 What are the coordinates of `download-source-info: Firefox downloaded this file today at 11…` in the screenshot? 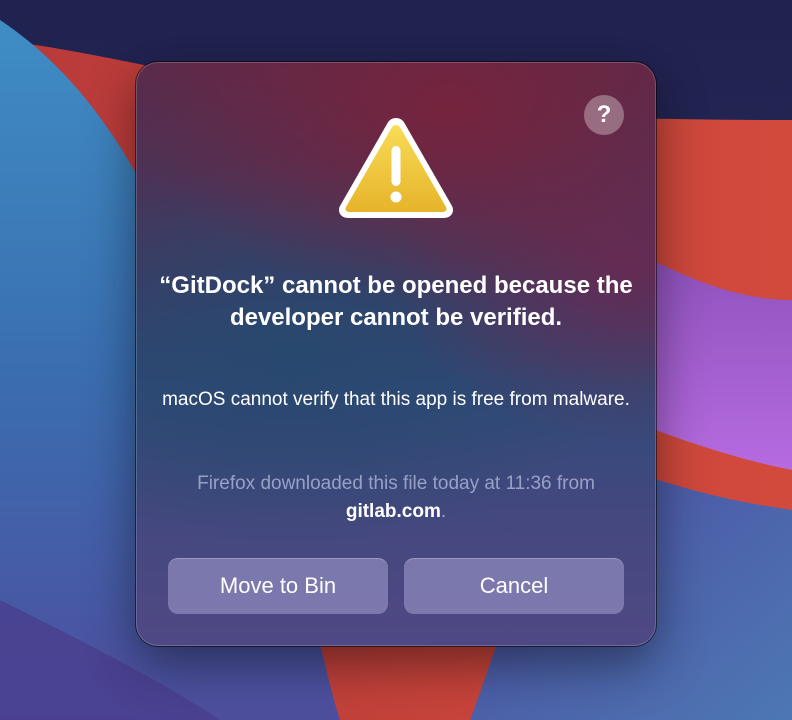 It's located at (396, 498).